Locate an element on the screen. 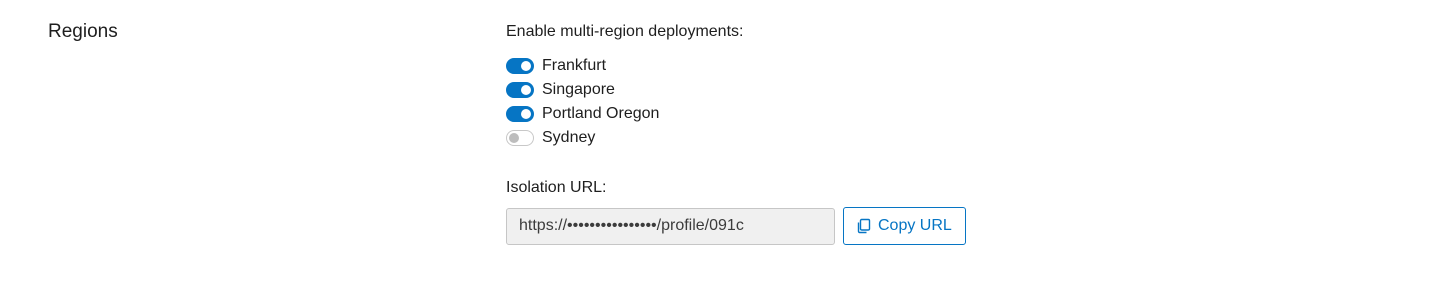  region-row-sydney: Sydney is located at coordinates (806, 138).